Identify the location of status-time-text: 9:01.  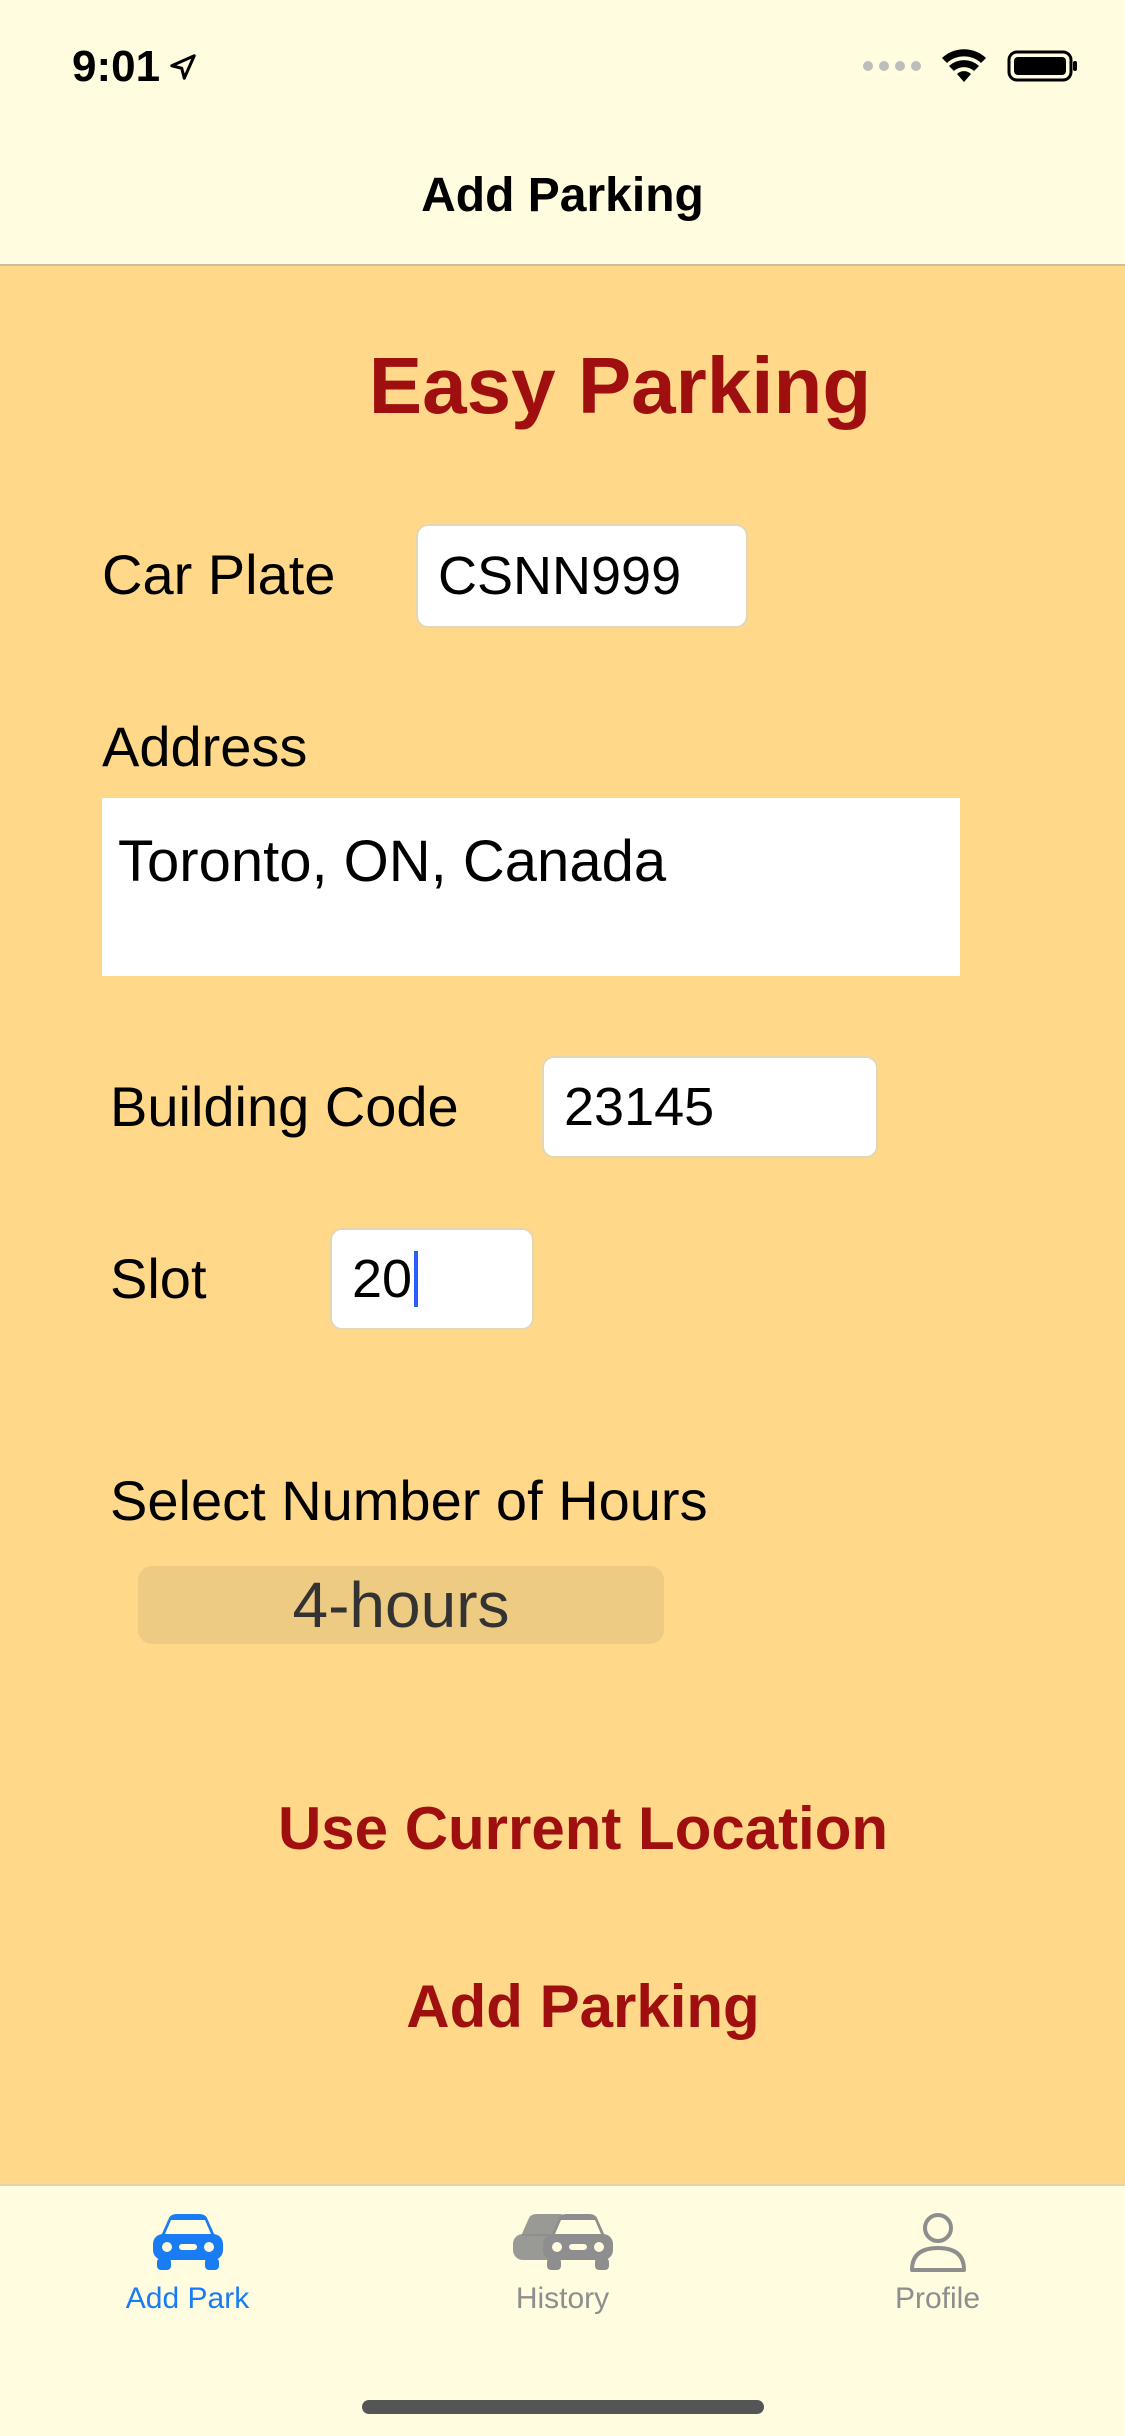
(116, 66).